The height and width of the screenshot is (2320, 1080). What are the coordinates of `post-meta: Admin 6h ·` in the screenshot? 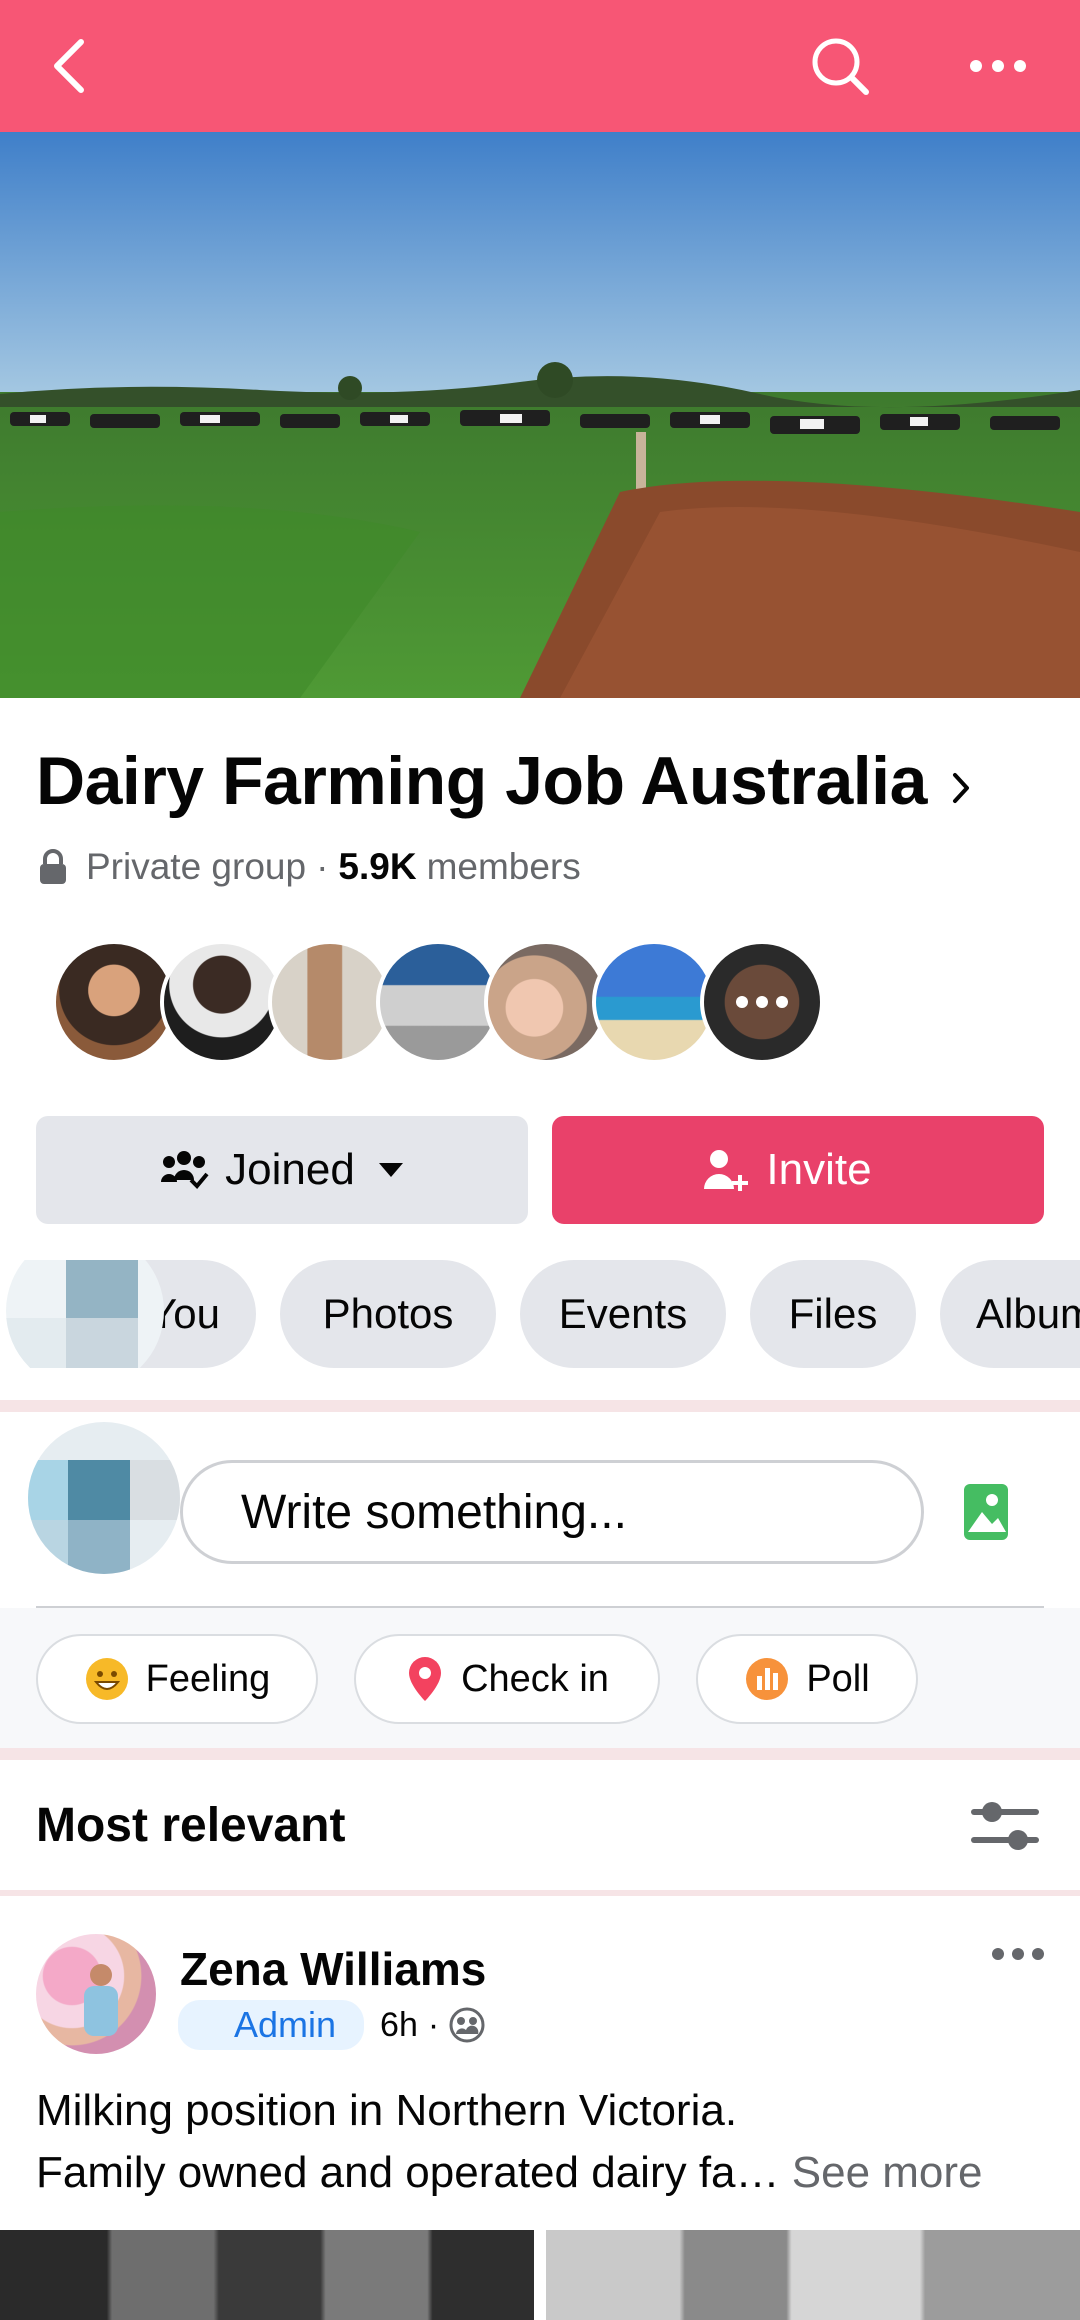 It's located at (331, 2025).